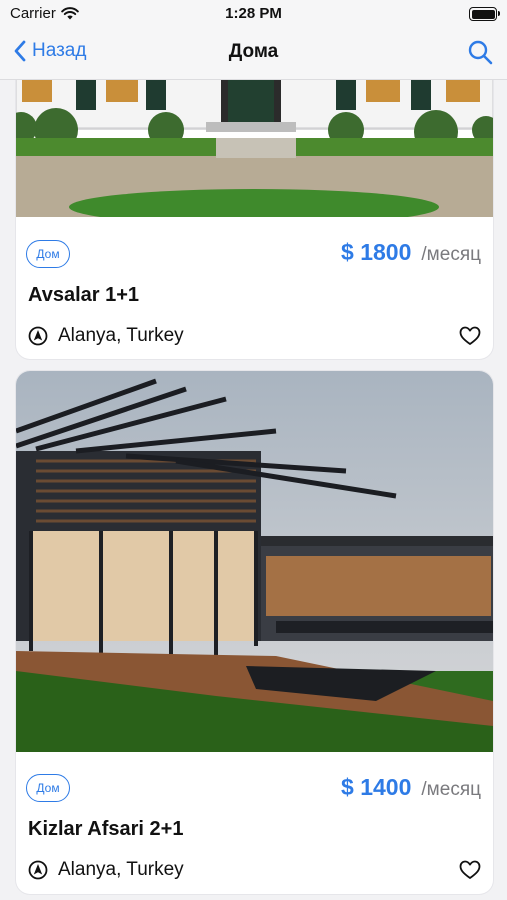 The image size is (507, 900). I want to click on search-icon, so click(480, 52).